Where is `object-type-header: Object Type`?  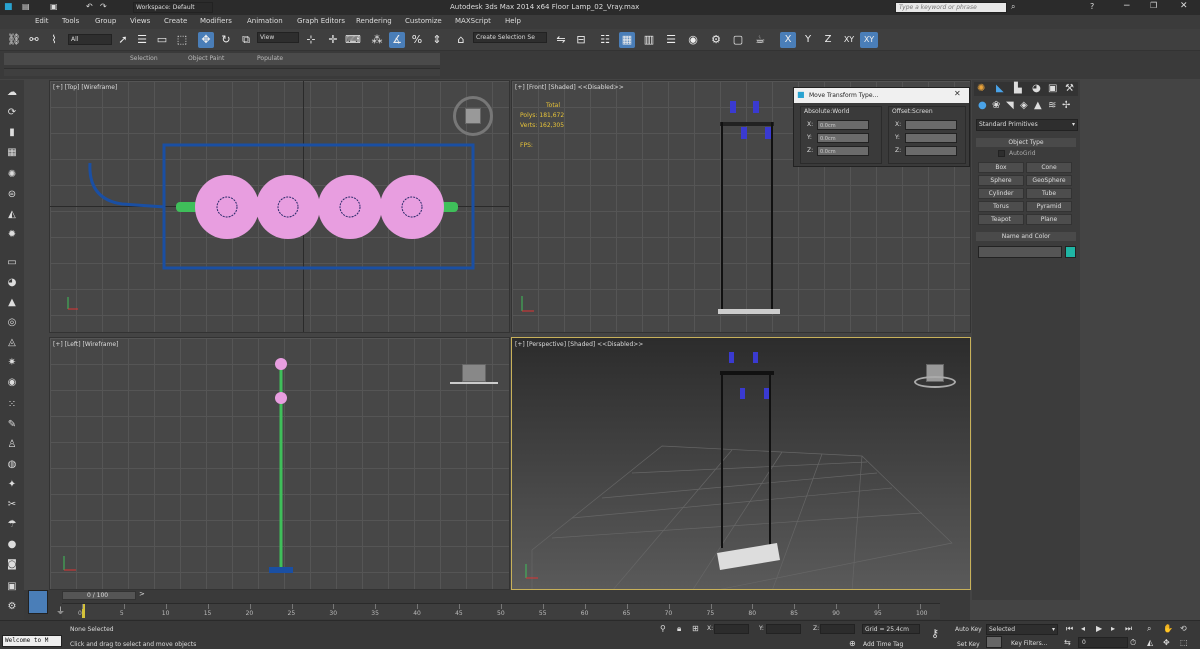
object-type-header: Object Type is located at coordinates (1026, 142).